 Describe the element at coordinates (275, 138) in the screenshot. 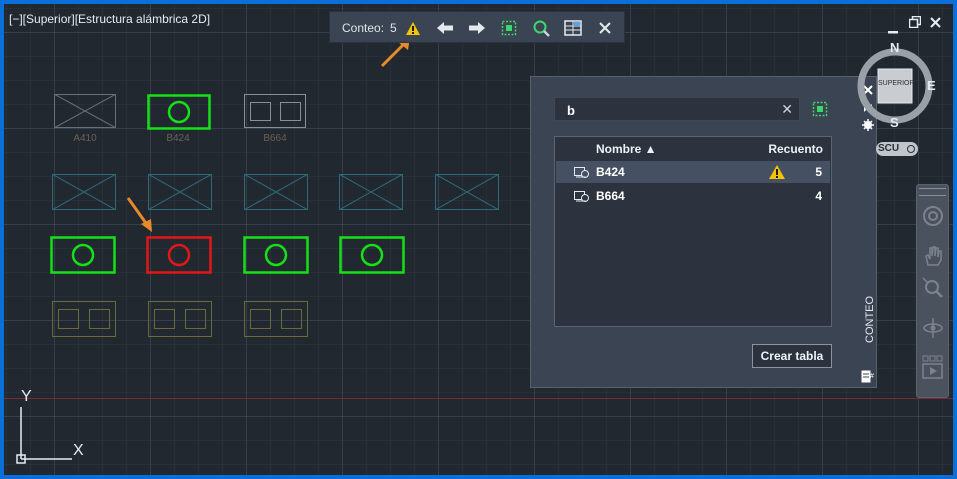

I see `block-label-b664: B664` at that location.